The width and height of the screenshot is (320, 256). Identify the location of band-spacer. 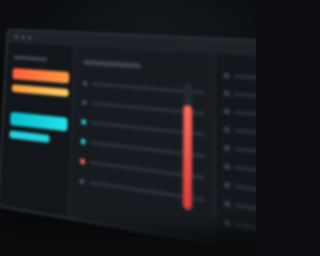
(39, 104).